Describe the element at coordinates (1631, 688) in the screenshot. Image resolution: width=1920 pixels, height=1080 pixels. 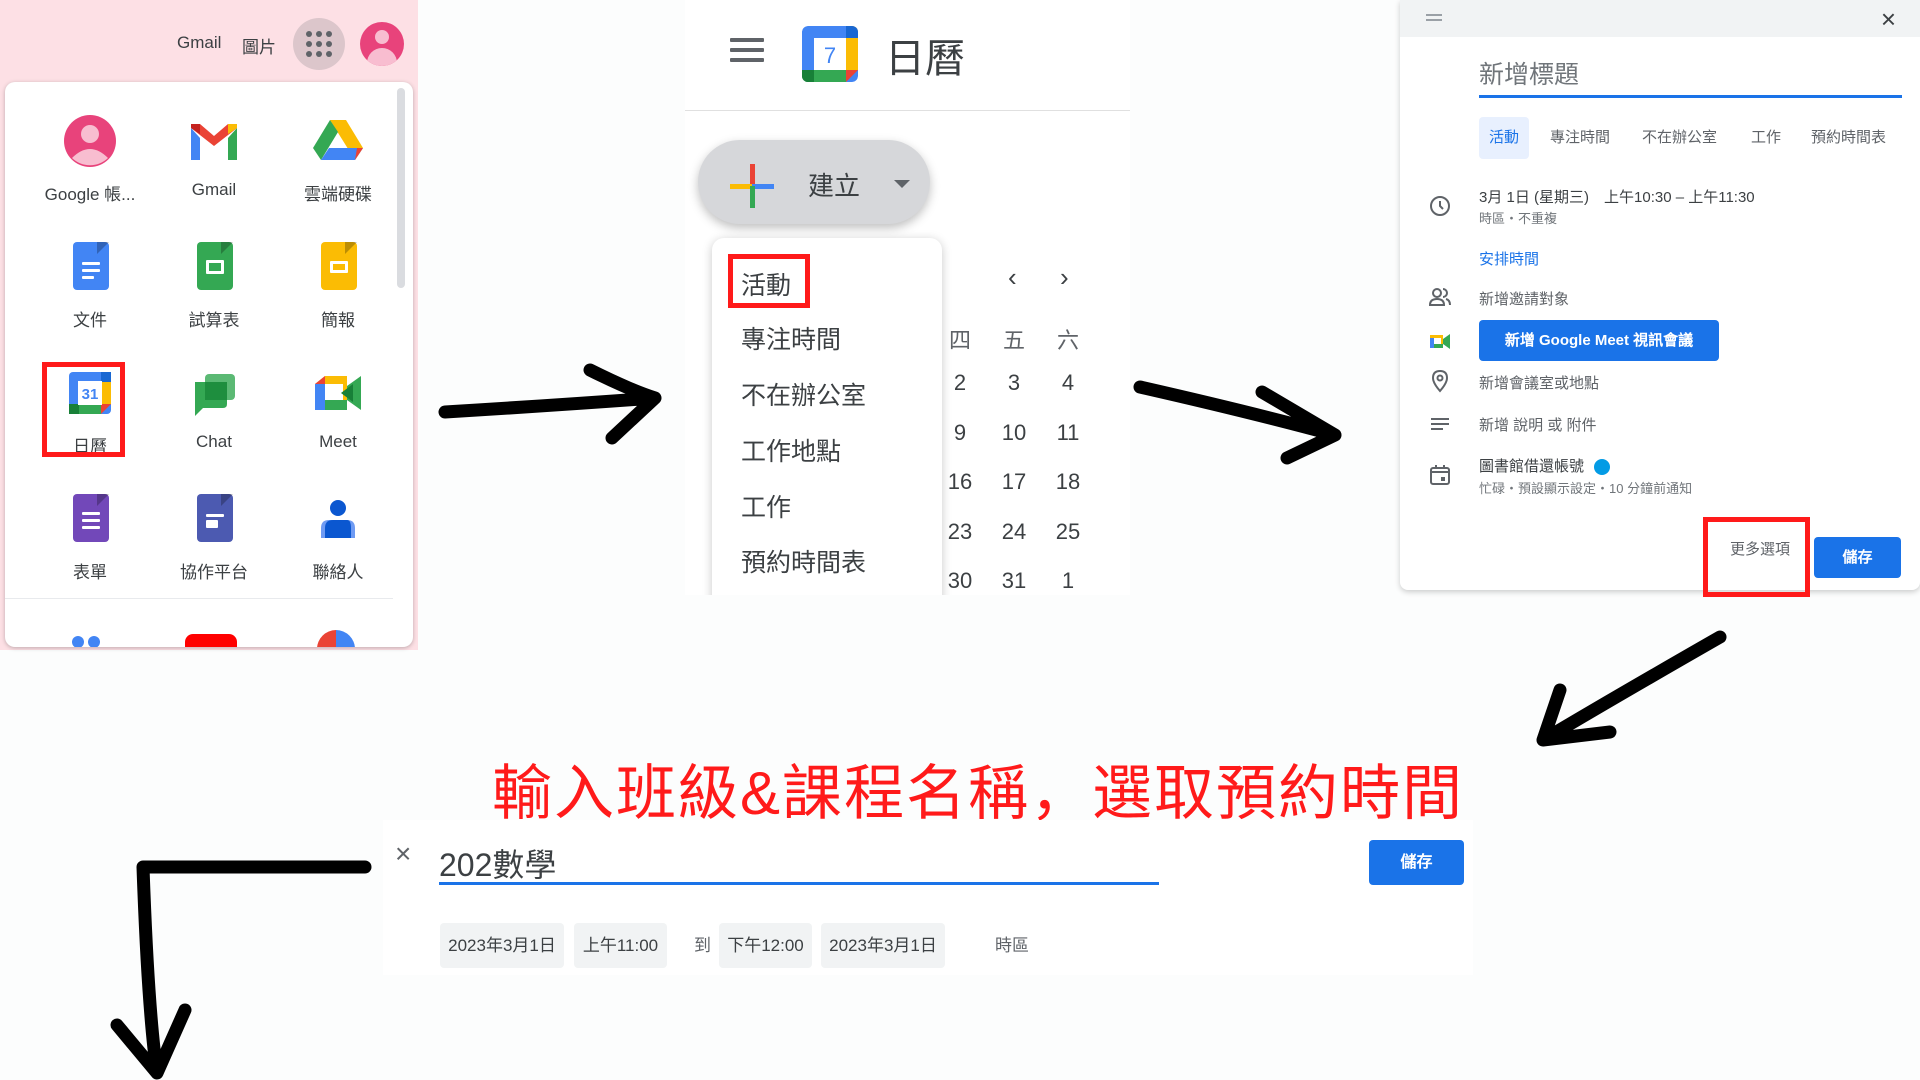
I see `arrow-down-left` at that location.